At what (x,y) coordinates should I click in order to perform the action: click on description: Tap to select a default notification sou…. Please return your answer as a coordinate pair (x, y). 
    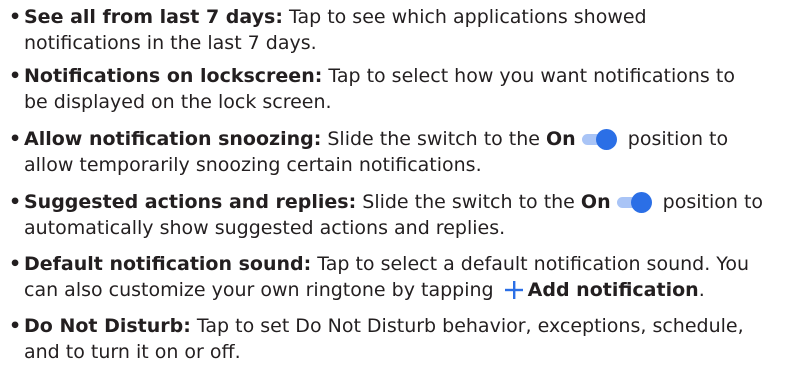
    Looking at the image, I should click on (530, 264).